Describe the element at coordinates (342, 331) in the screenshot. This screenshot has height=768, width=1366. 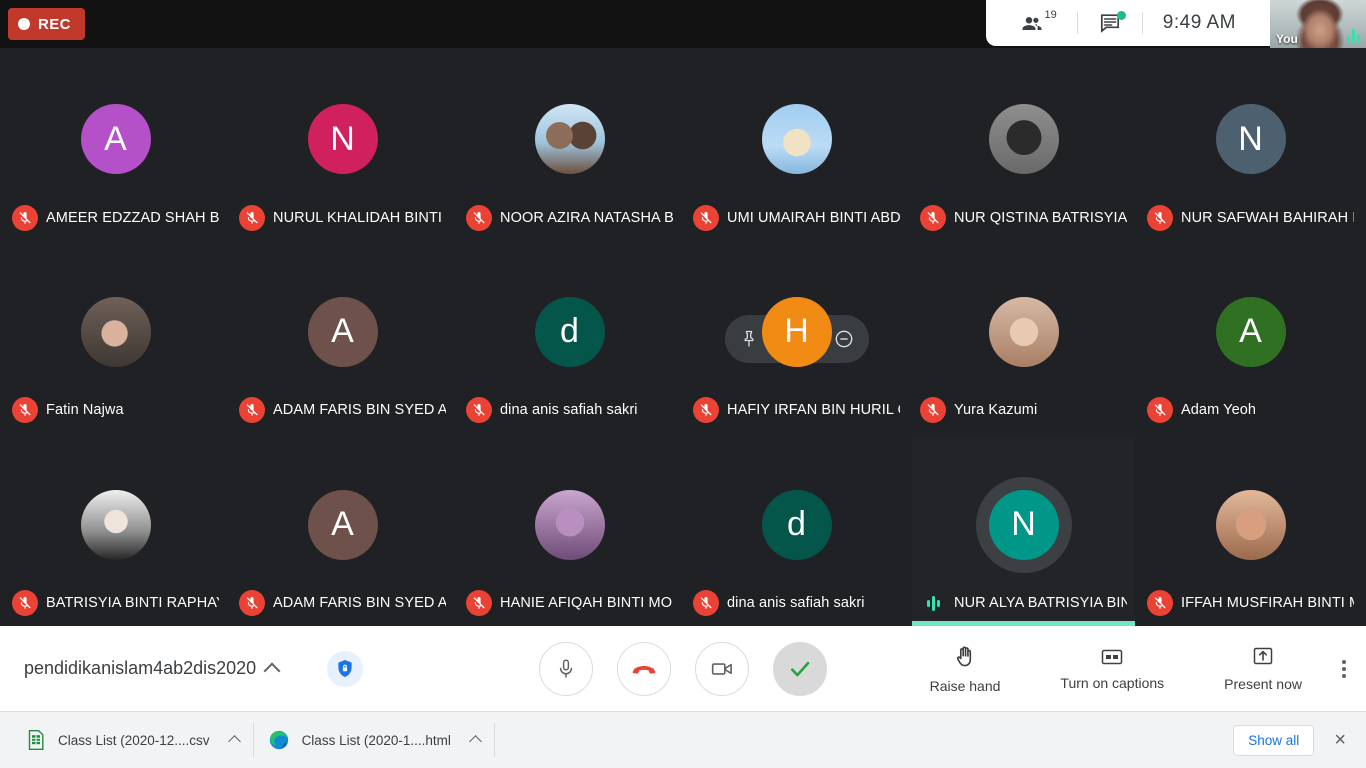
I see `avatar-initial: A` at that location.